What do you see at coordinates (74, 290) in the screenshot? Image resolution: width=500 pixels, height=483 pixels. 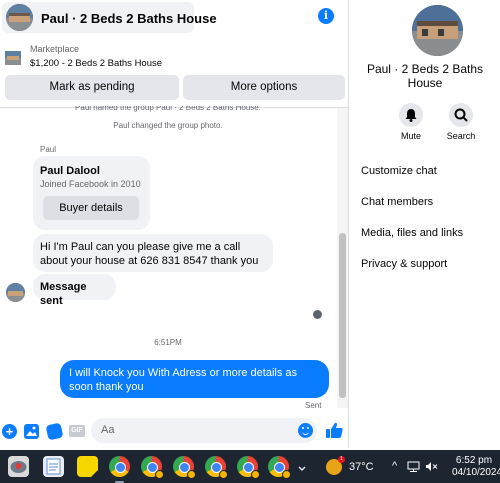 I see `incoming-message: Message sent` at bounding box center [74, 290].